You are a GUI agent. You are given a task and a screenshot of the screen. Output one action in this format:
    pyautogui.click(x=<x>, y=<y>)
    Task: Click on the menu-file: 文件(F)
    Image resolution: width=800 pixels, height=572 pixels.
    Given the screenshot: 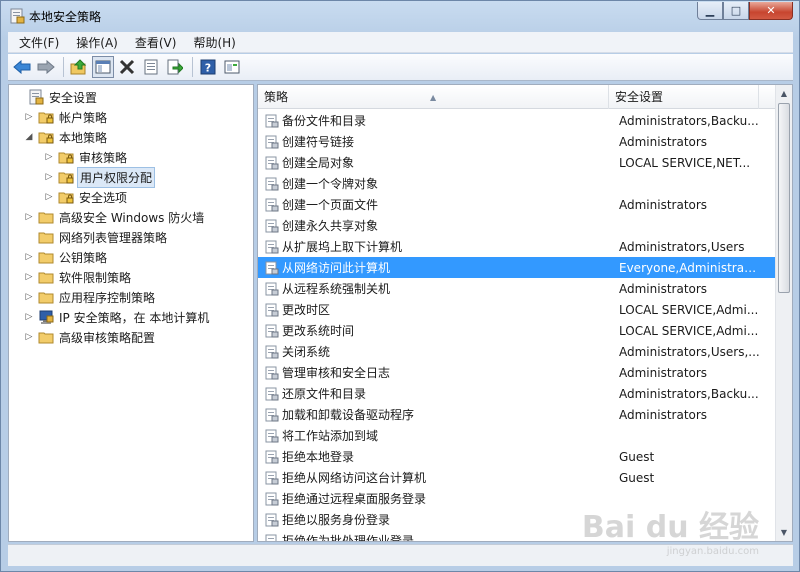 What is the action you would take?
    pyautogui.click(x=39, y=42)
    